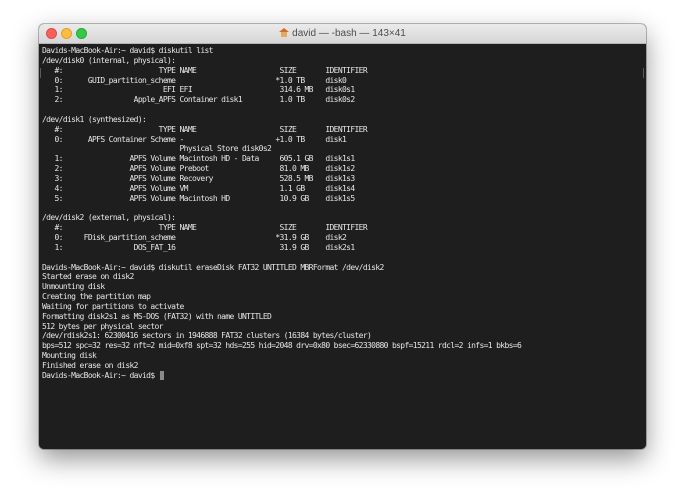 Image resolution: width=685 pixels, height=500 pixels. What do you see at coordinates (194, 139) in the screenshot?
I see `terminal-line: 0: APFS Container Scheme - +1.0 TB disk1` at bounding box center [194, 139].